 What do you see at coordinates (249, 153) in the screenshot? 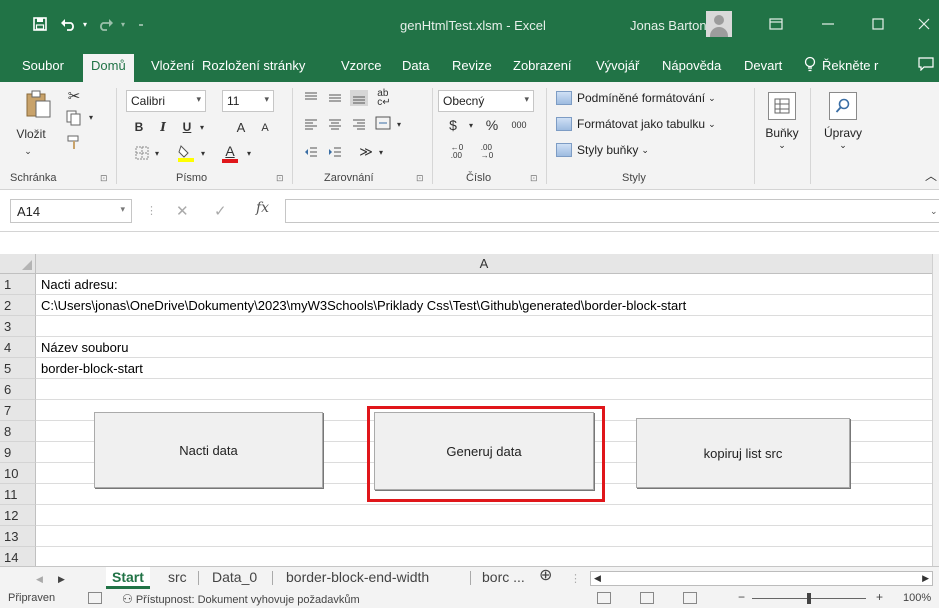
I see `font-color-dropdown-icon: ▾` at bounding box center [249, 153].